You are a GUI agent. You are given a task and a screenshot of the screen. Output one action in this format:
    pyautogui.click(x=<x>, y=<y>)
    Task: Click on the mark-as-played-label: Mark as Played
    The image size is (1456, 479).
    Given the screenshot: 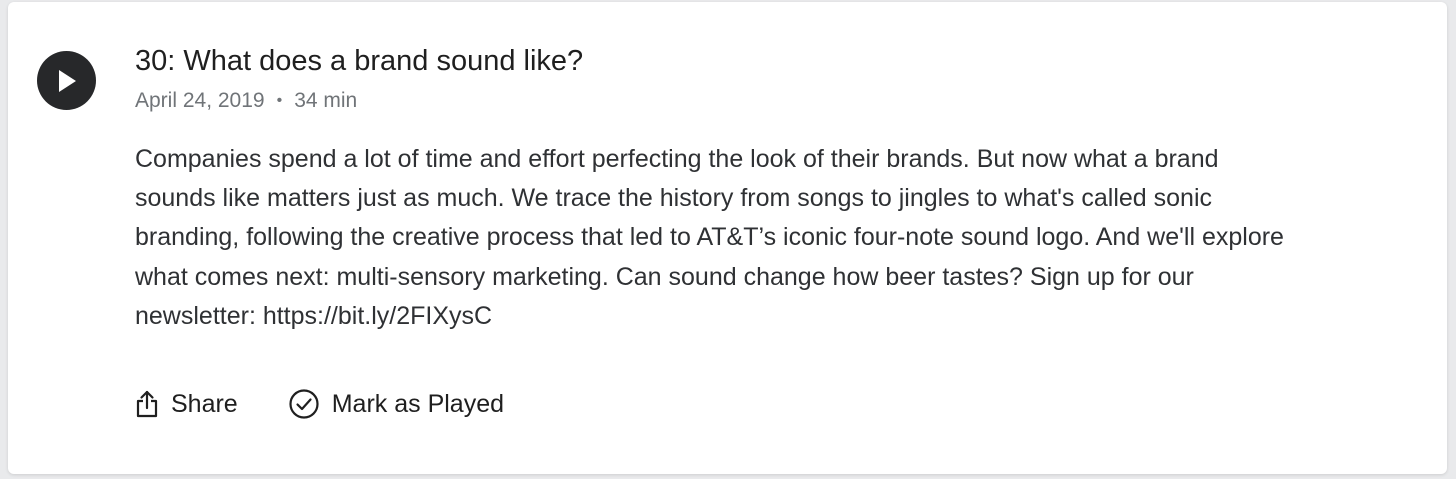 What is the action you would take?
    pyautogui.click(x=418, y=403)
    